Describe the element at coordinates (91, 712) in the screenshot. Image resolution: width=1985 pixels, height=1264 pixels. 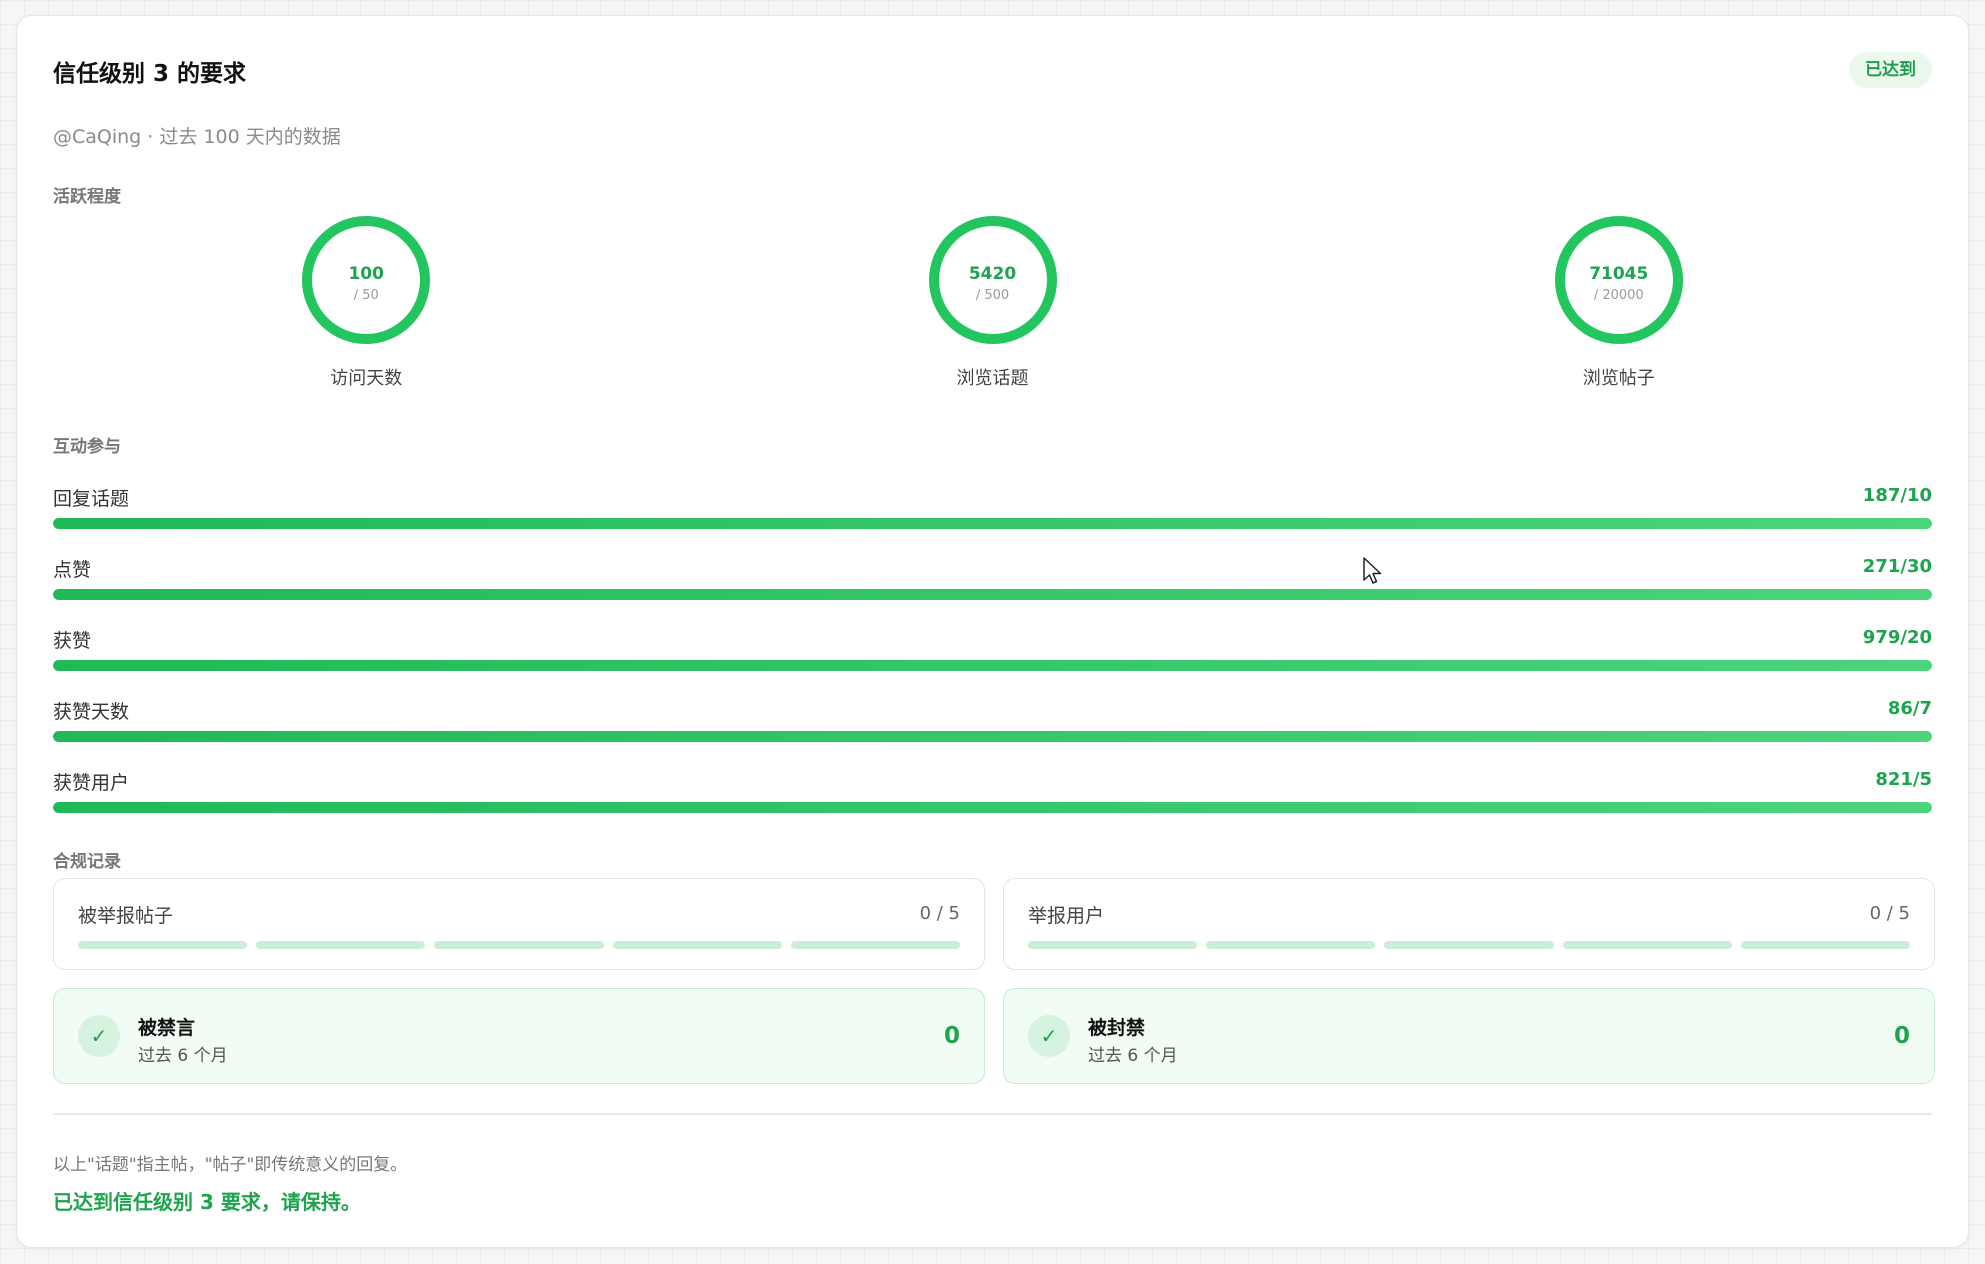
I see `bar-label: 获赞天数` at that location.